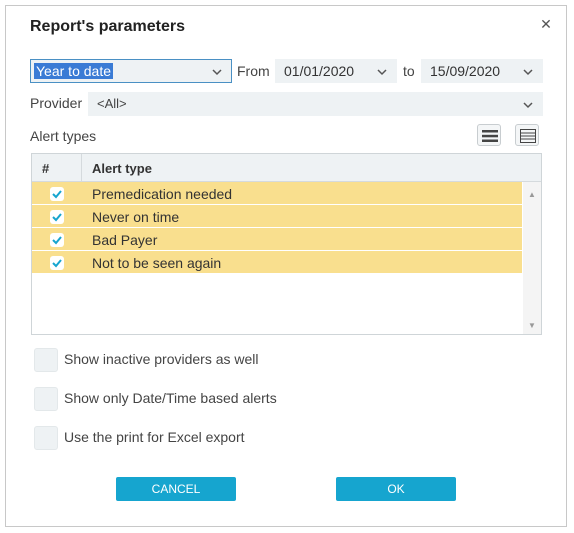  What do you see at coordinates (154, 437) in the screenshot?
I see `option-label: Use the print for Excel export` at bounding box center [154, 437].